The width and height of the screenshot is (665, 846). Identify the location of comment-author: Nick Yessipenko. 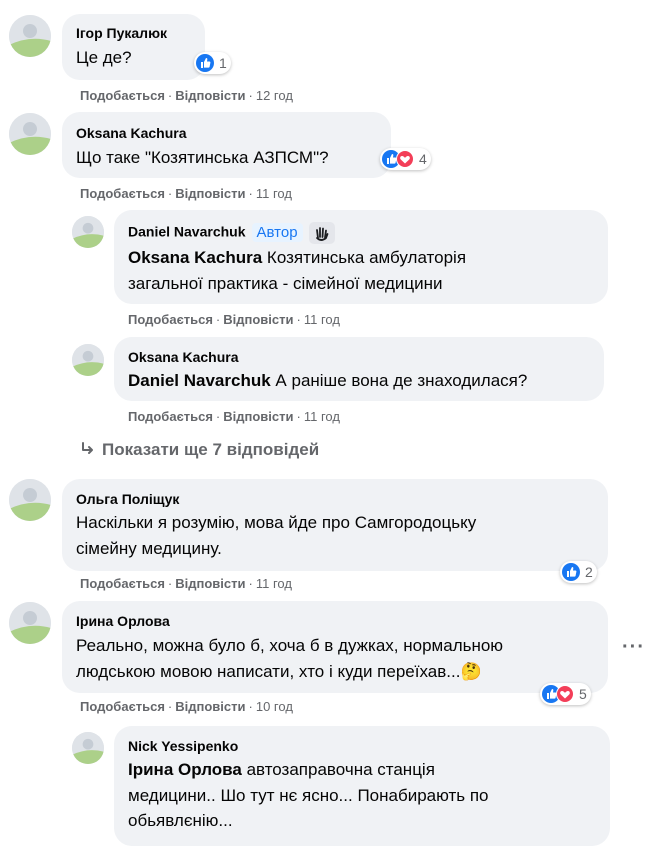
(183, 746).